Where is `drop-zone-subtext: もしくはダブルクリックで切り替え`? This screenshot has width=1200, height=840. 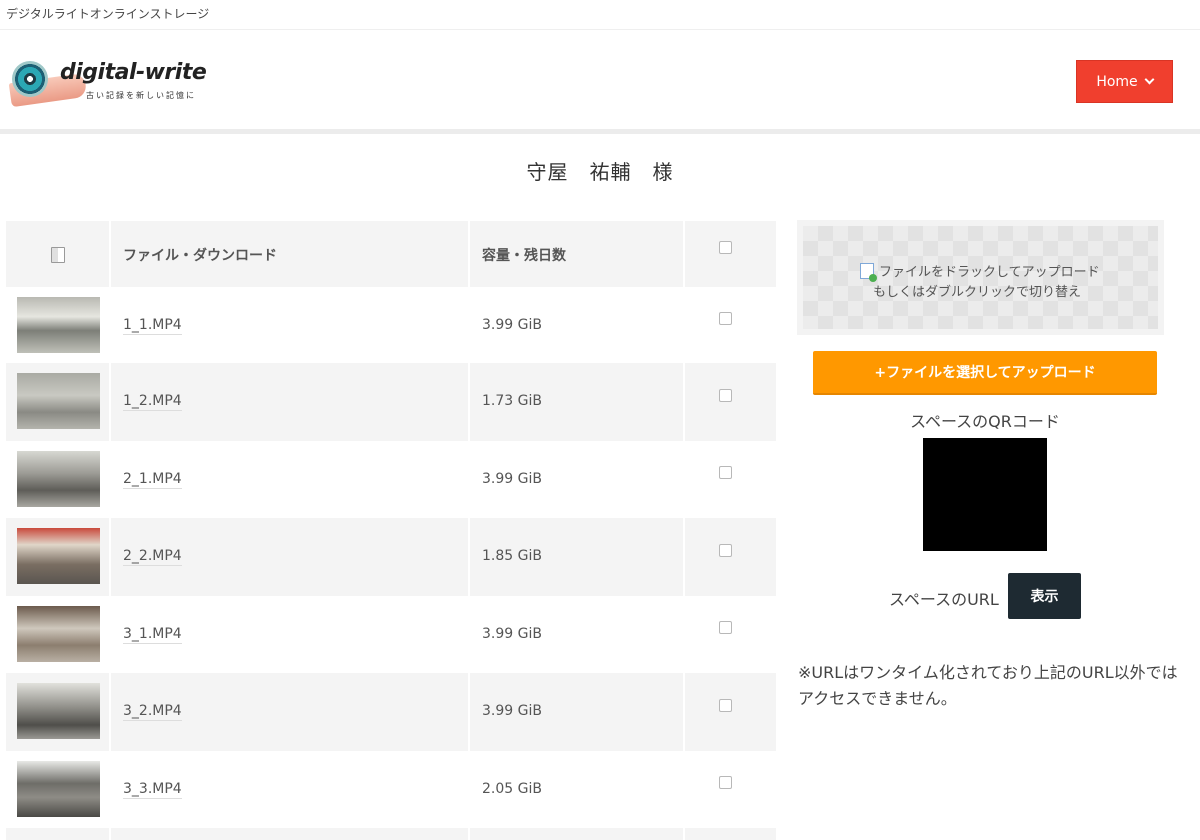 drop-zone-subtext: もしくはダブルクリックで切り替え is located at coordinates (977, 292).